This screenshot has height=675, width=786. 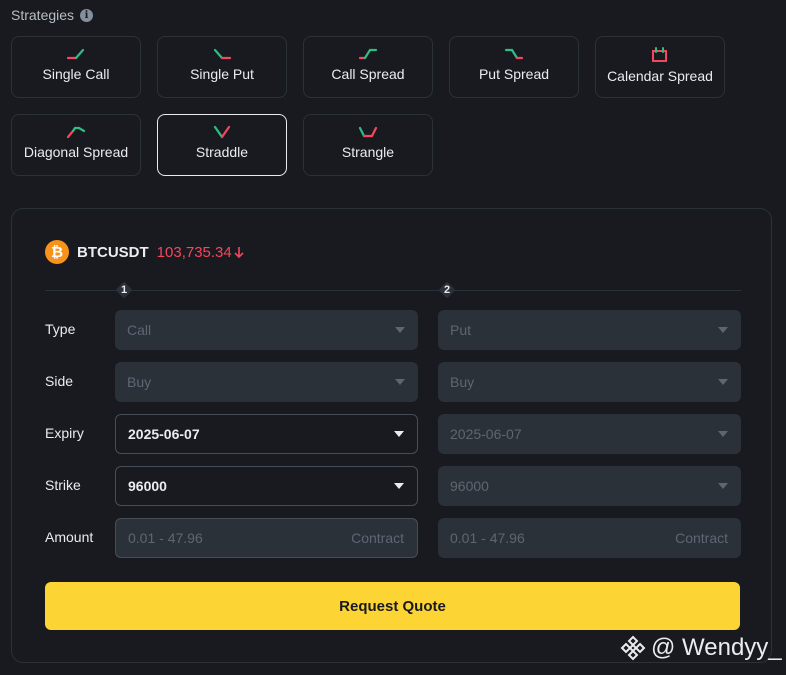 What do you see at coordinates (659, 54) in the screenshot?
I see `calendar-spread-icon` at bounding box center [659, 54].